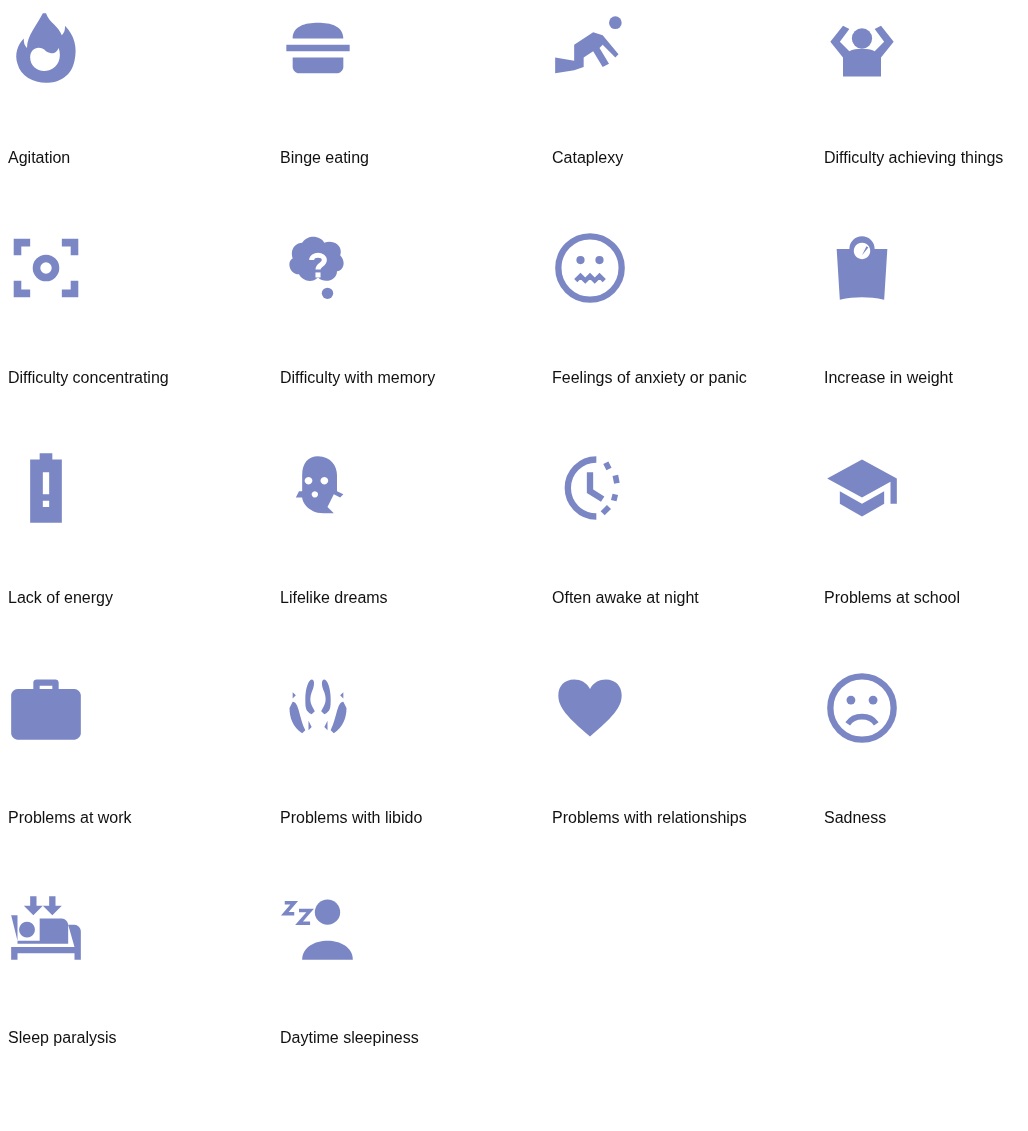  What do you see at coordinates (588, 158) in the screenshot?
I see `symptom-label: Cataplexy` at bounding box center [588, 158].